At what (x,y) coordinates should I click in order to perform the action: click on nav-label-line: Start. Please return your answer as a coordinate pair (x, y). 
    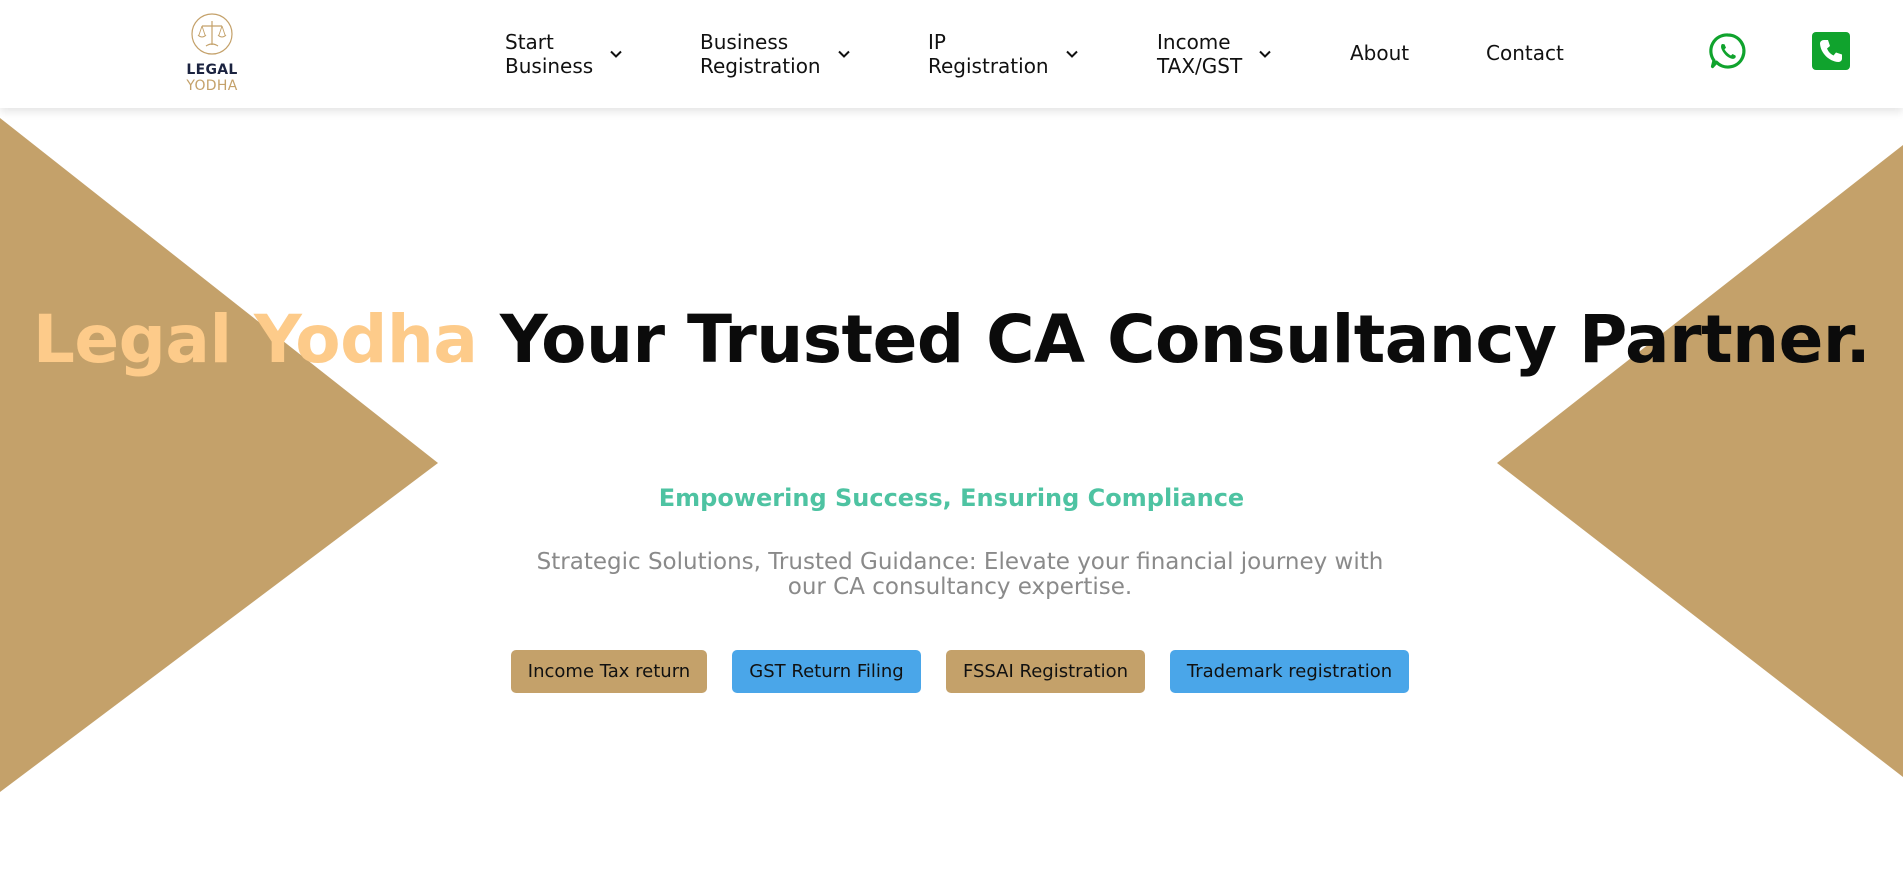
    Looking at the image, I should click on (529, 42).